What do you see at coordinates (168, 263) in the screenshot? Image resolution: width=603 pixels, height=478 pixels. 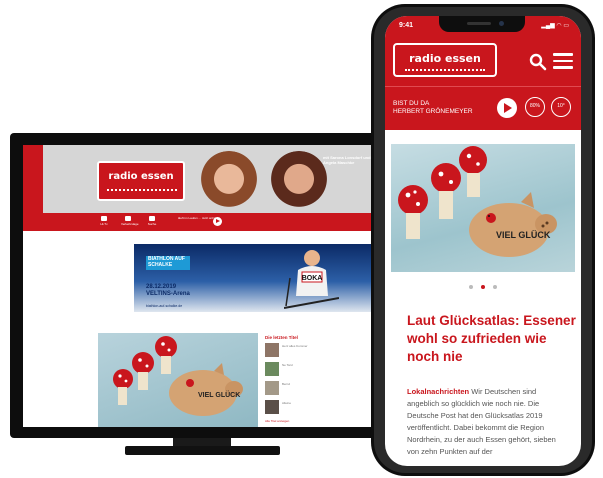 I see `banner-badge: BIATHLON AUF SCHALKE` at bounding box center [168, 263].